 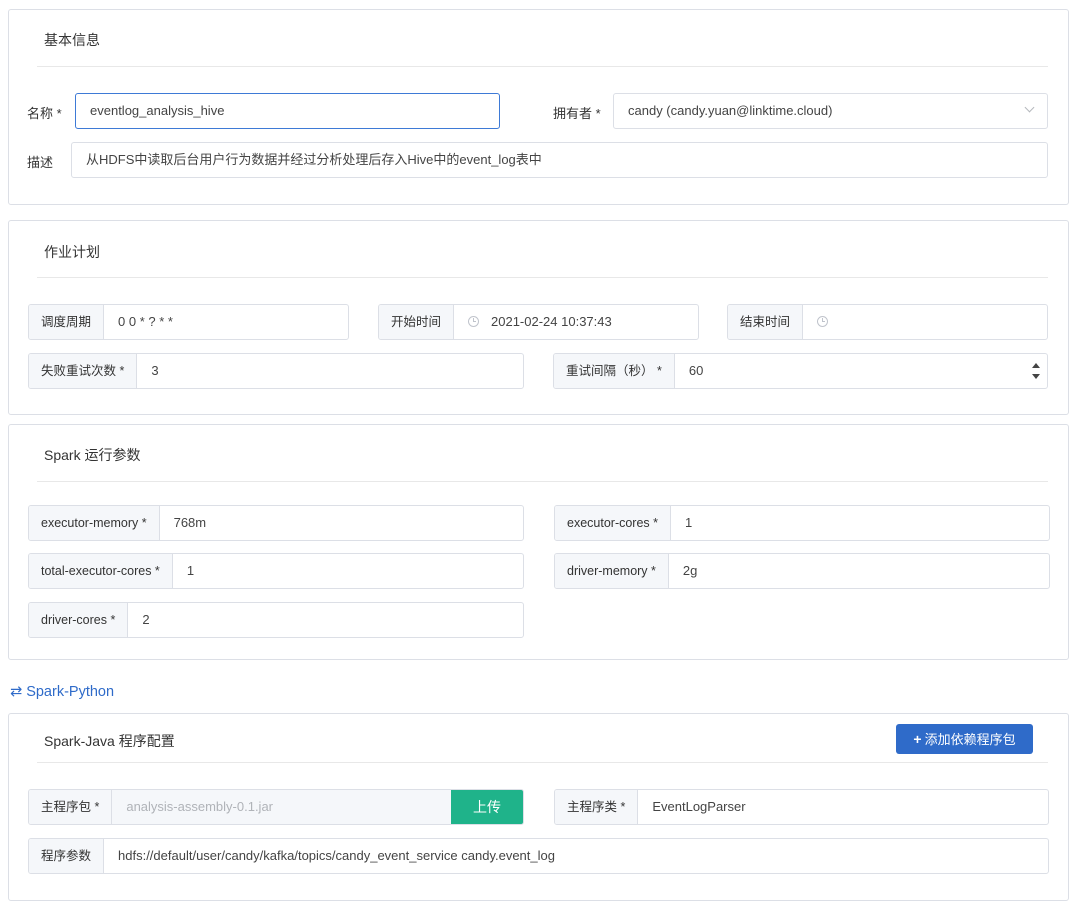 What do you see at coordinates (325, 620) in the screenshot?
I see `driver-cores-input: 2` at bounding box center [325, 620].